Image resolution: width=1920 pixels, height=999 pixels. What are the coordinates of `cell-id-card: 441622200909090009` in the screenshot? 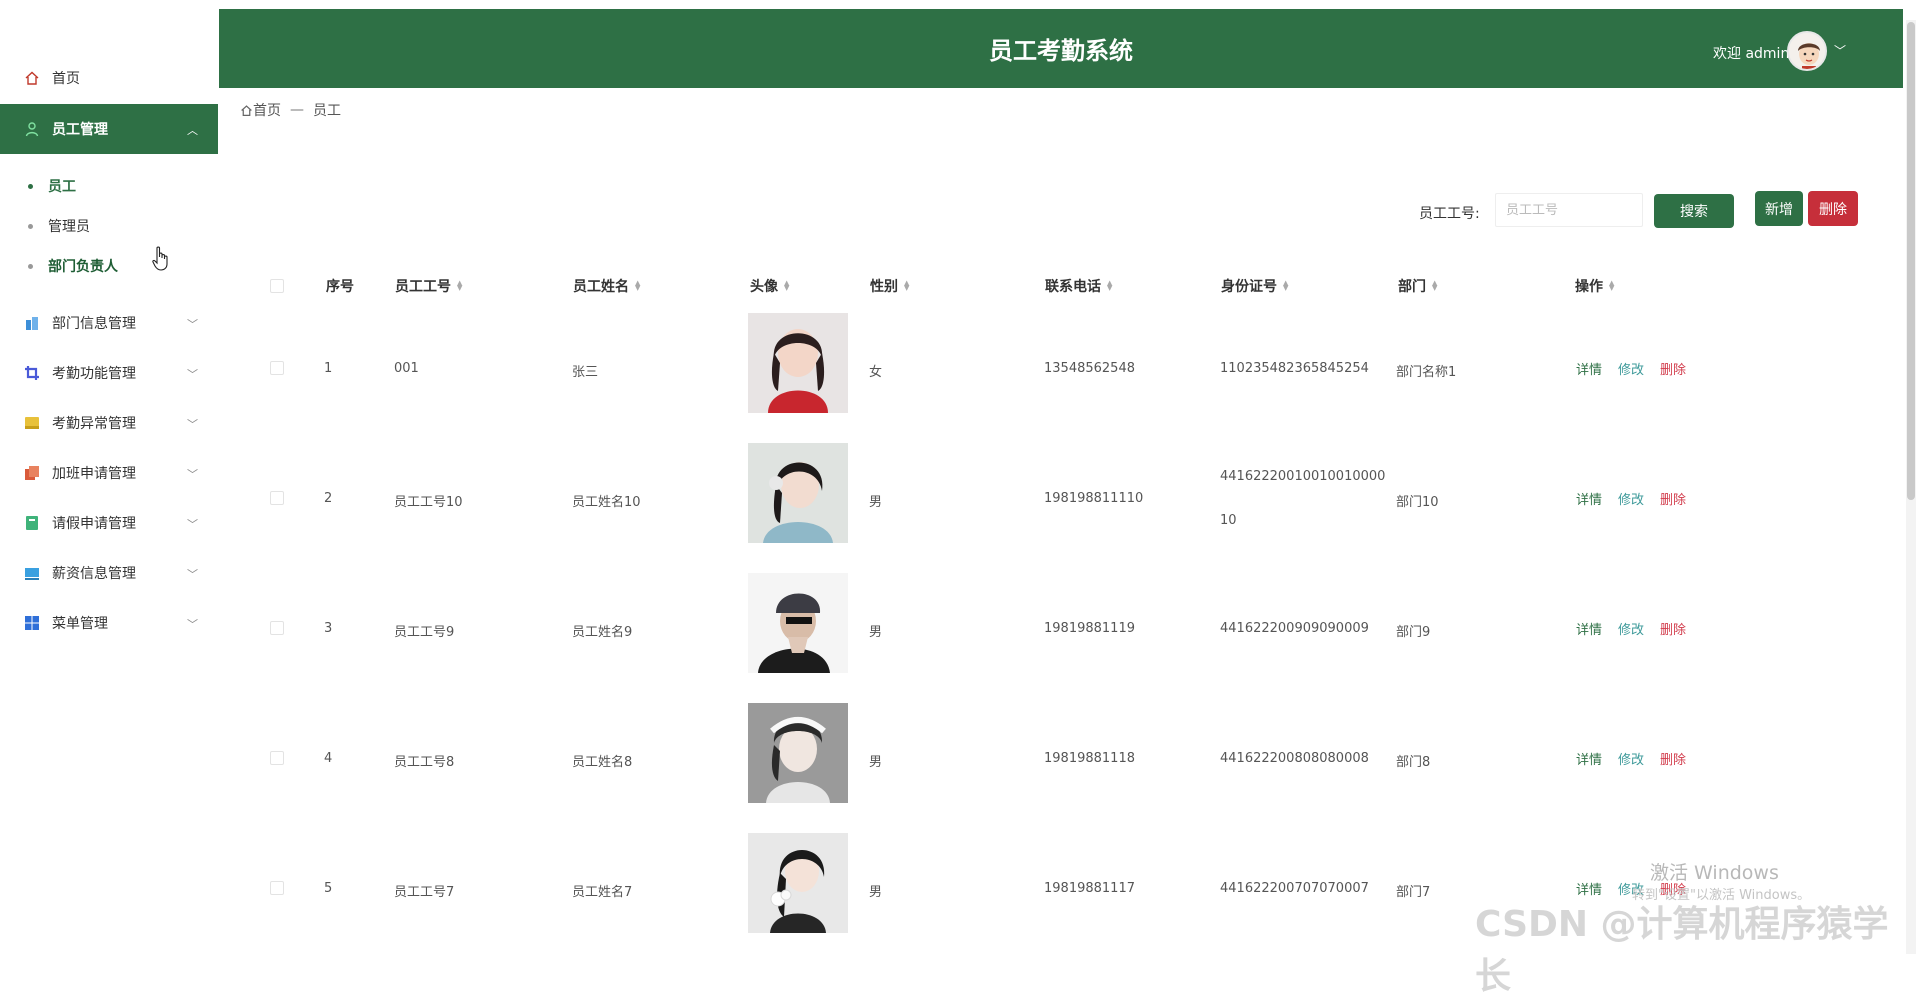 It's located at (1294, 628).